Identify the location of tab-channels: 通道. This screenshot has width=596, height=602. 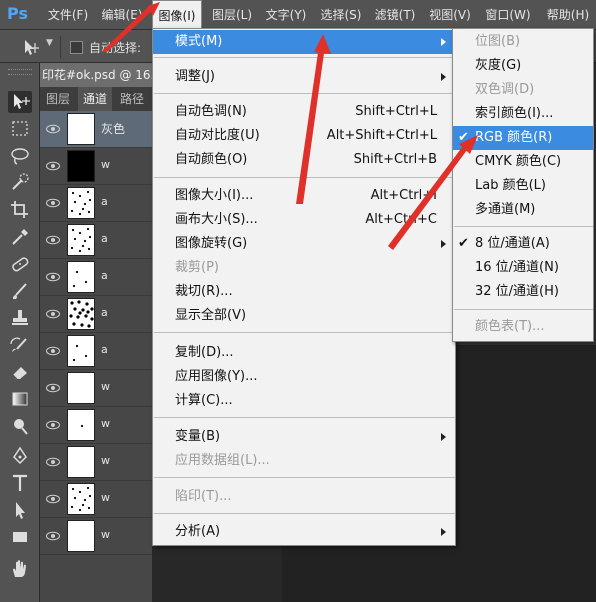
(95, 99).